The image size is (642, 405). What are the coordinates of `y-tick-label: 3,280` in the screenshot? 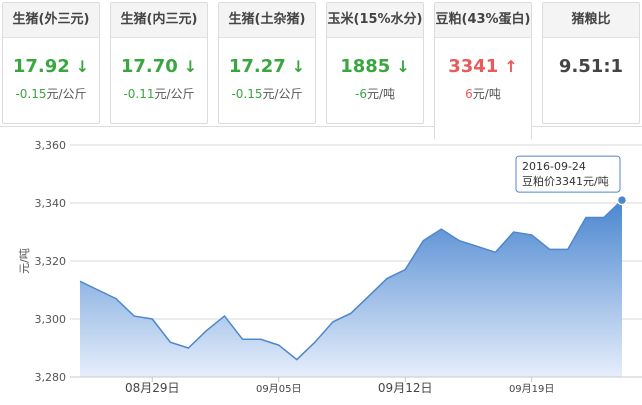 It's located at (51, 377).